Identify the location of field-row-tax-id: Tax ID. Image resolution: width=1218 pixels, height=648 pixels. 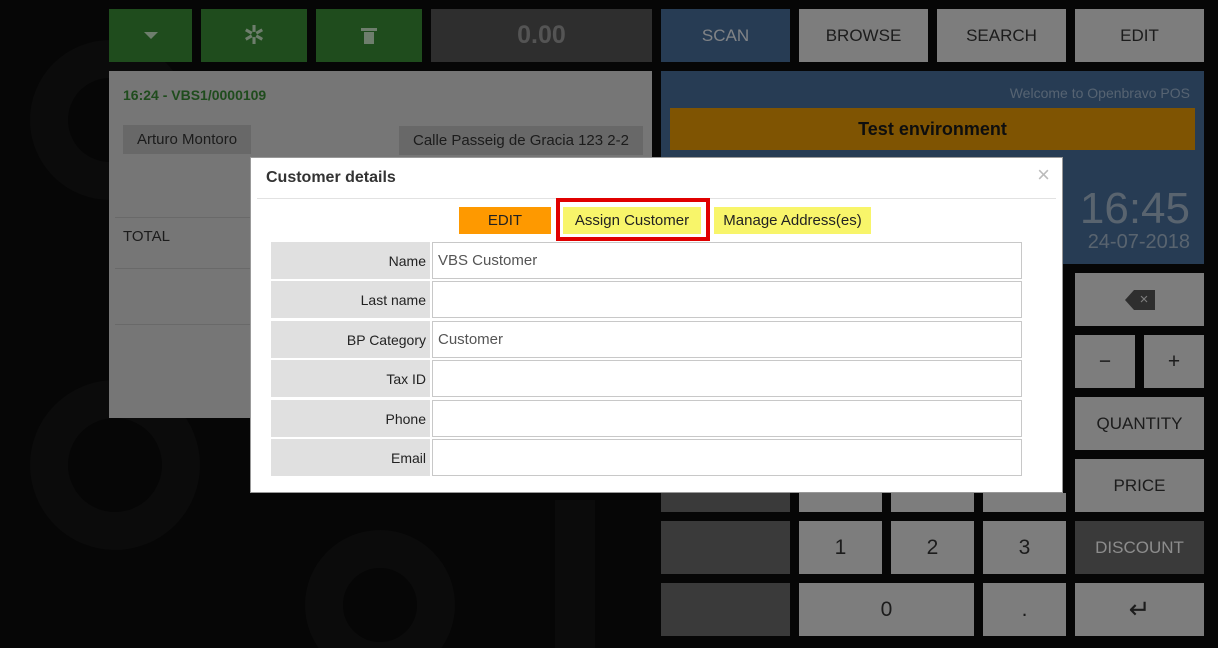
(646, 378).